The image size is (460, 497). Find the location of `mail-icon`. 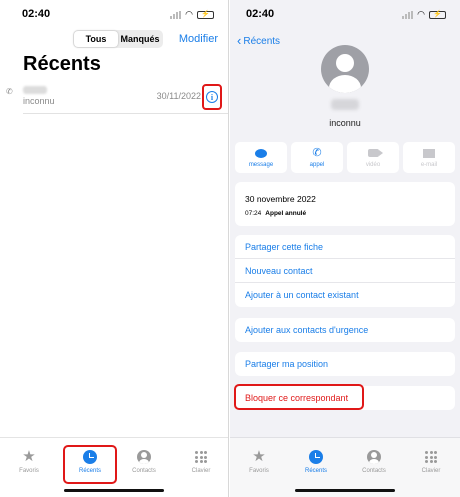

mail-icon is located at coordinates (429, 153).